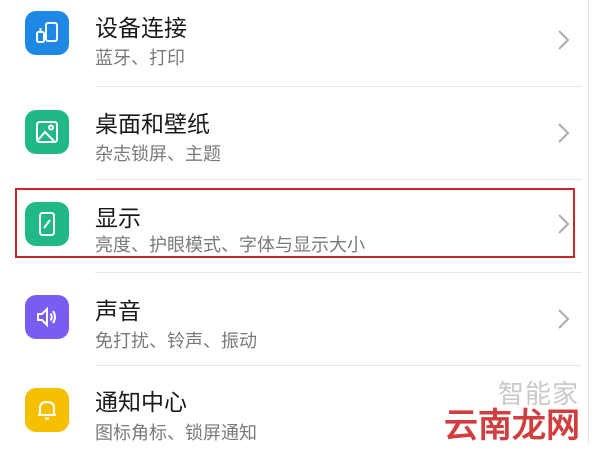  I want to click on item-title: 设备连接, so click(141, 29).